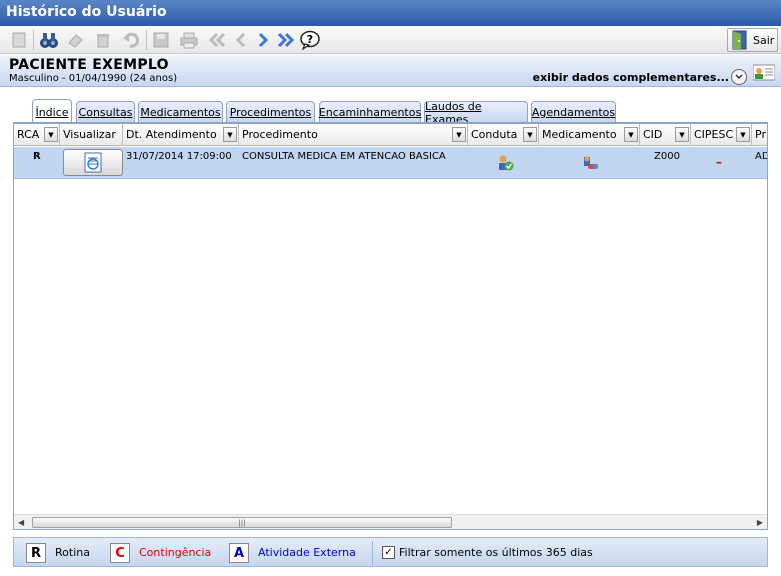  I want to click on column-header-visualizar: Visualizar, so click(91, 135).